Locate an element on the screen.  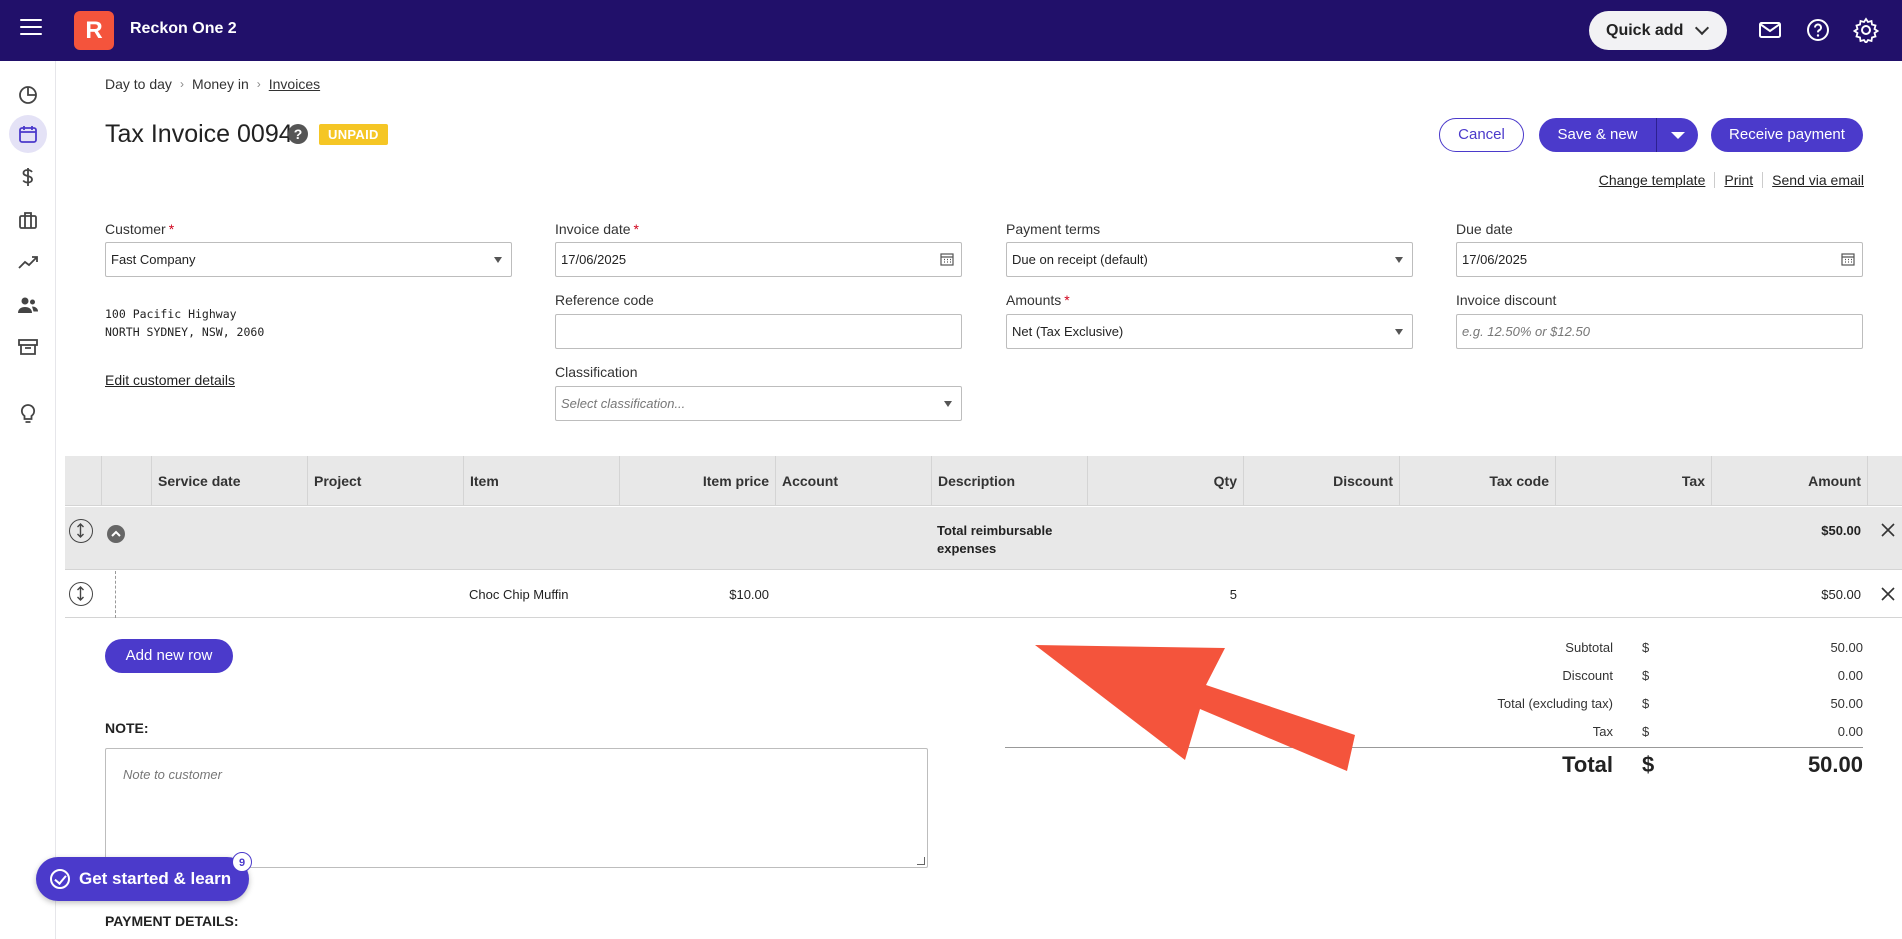
due-date-value: 17/06/2025 is located at coordinates (1495, 259).